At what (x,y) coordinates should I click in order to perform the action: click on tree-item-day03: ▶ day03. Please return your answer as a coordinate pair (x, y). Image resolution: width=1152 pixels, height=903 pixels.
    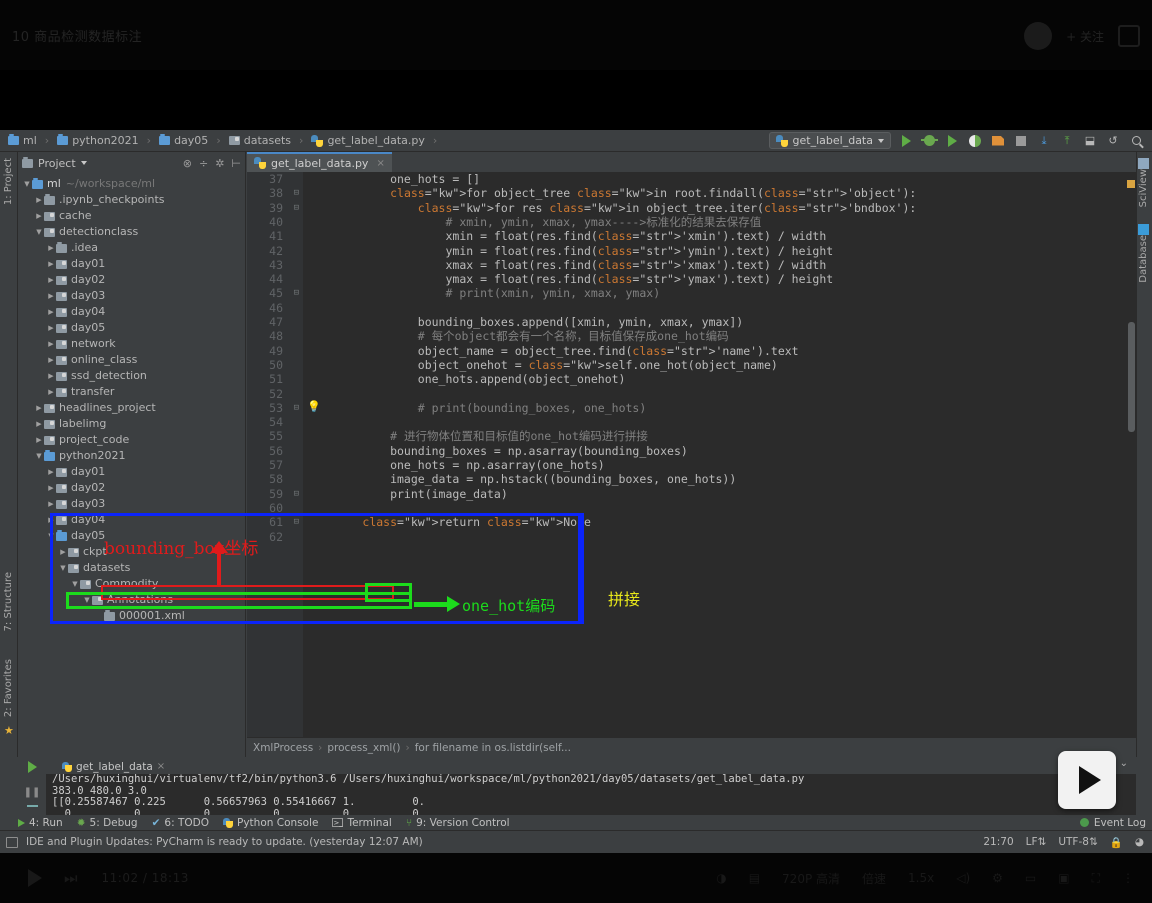
    Looking at the image, I should click on (131, 296).